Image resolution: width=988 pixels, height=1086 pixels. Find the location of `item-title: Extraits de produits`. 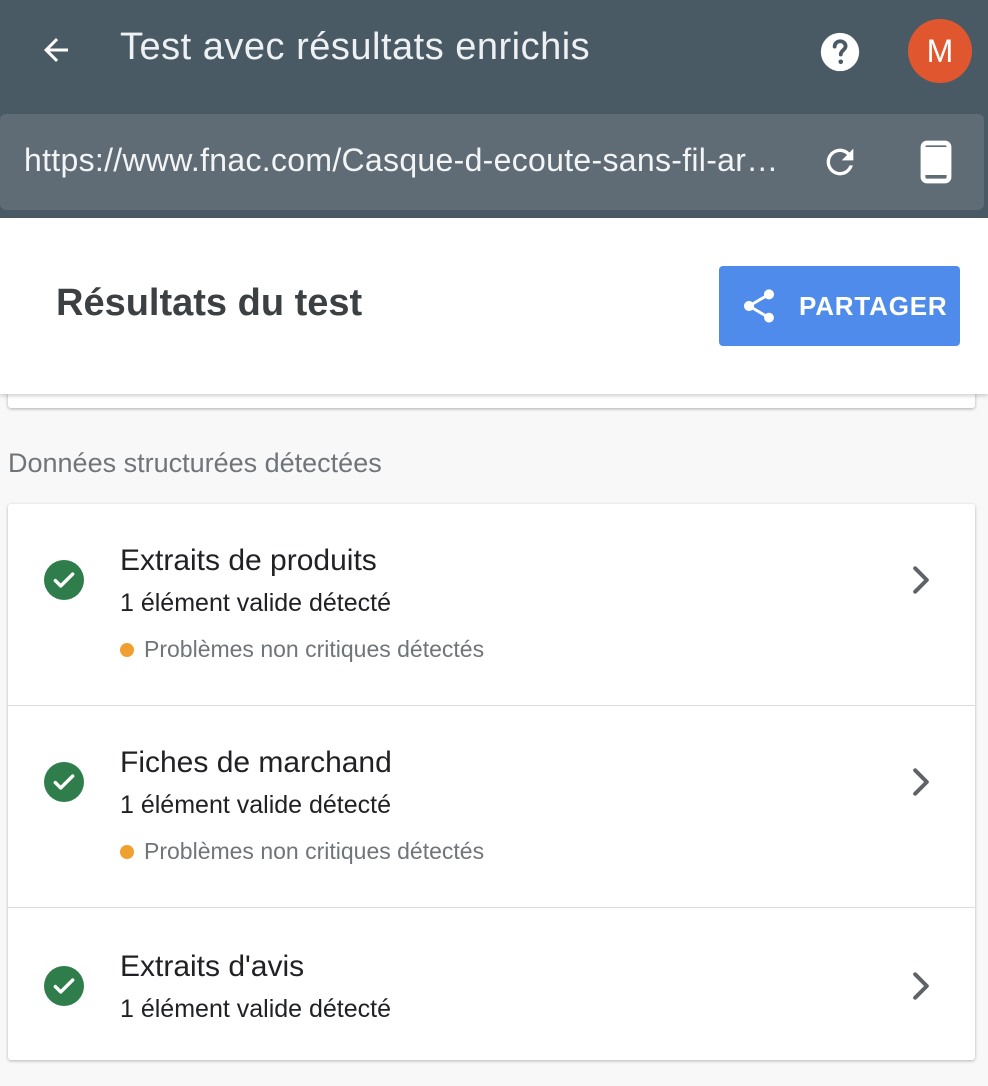

item-title: Extraits de produits is located at coordinates (248, 560).